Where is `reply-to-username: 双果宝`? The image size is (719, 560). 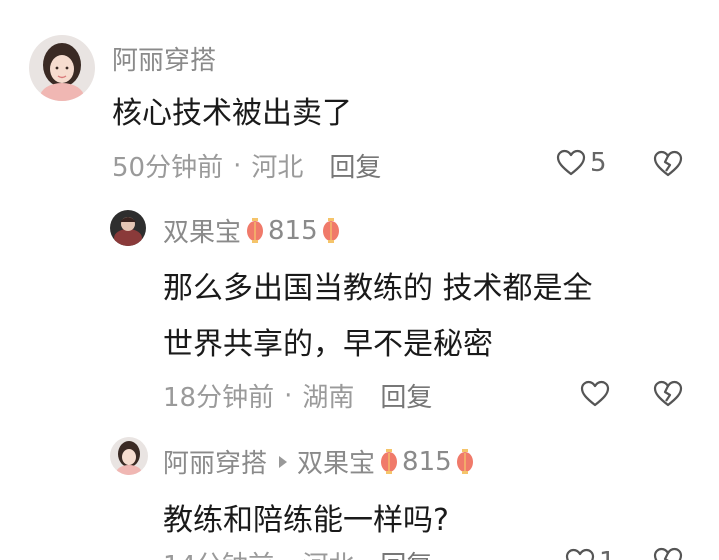 reply-to-username: 双果宝 is located at coordinates (336, 461).